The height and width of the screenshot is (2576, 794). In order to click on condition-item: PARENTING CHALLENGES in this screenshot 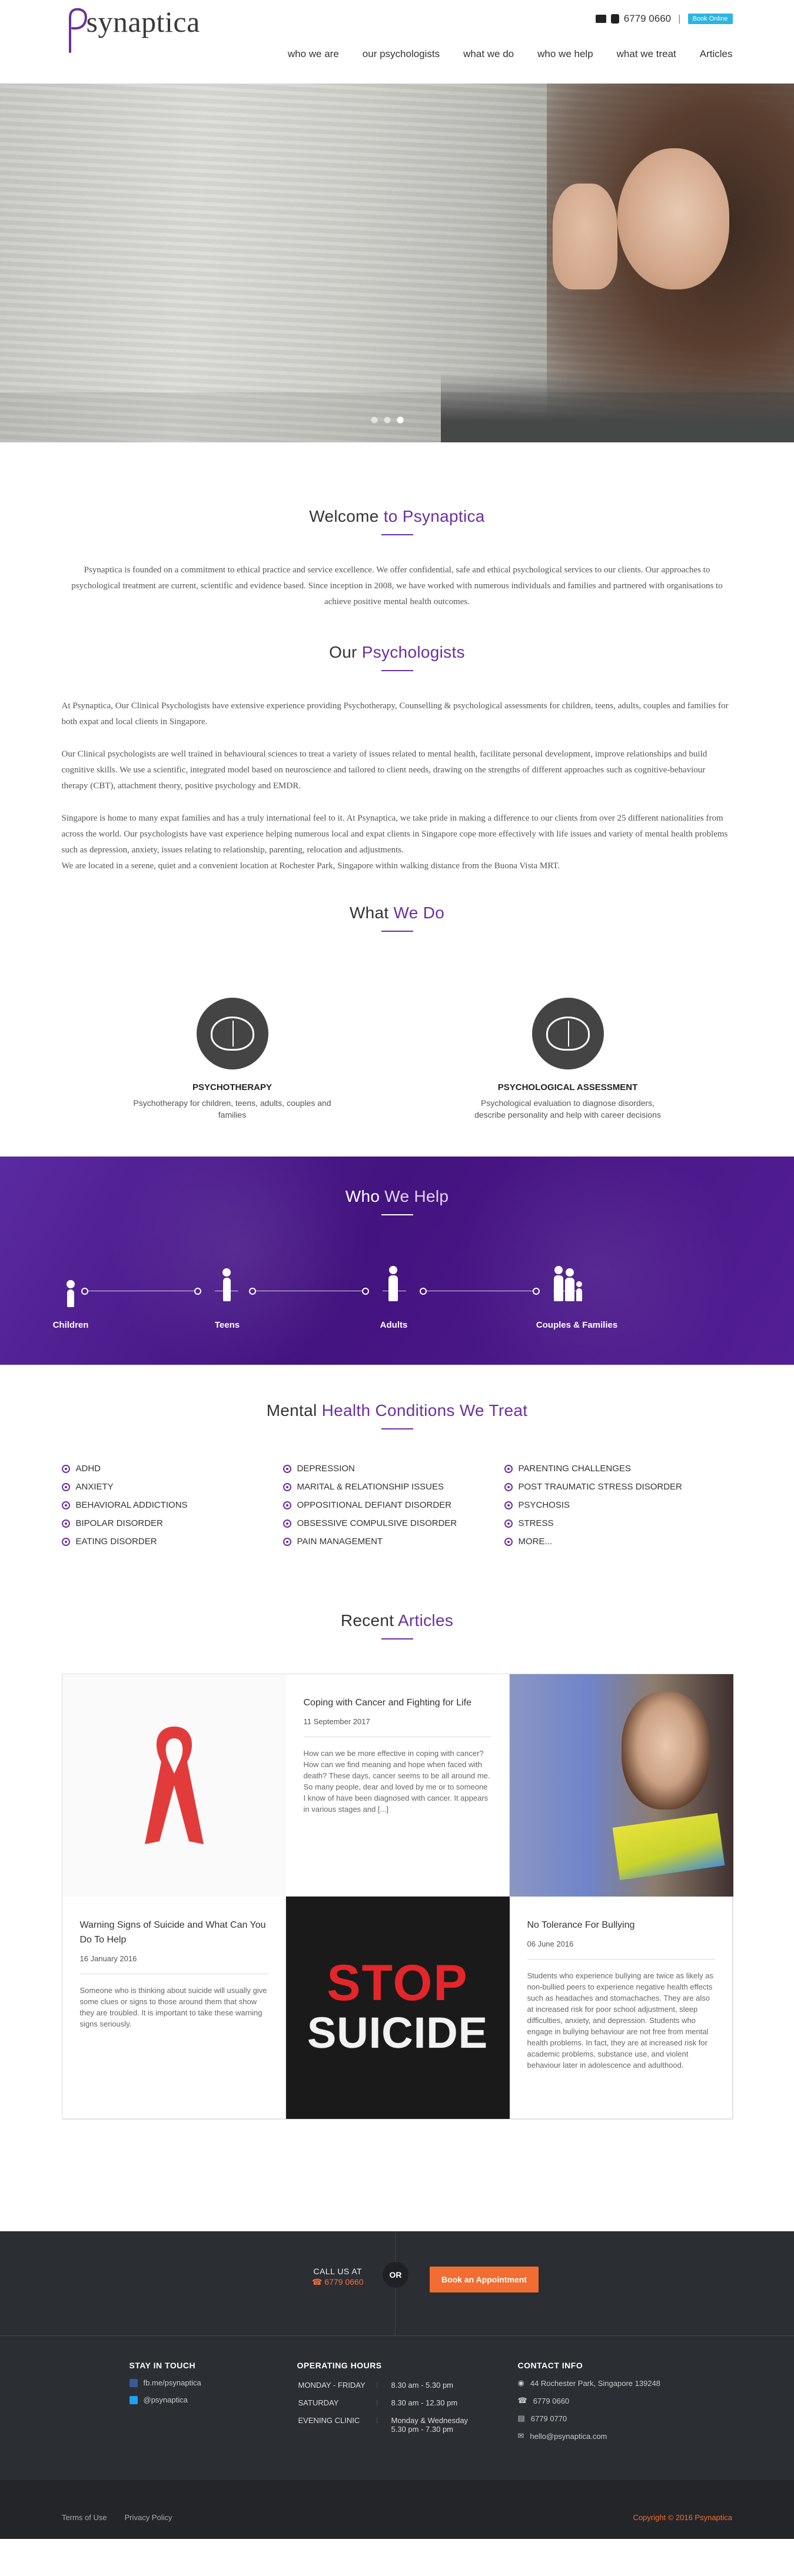, I will do `click(615, 1469)`.